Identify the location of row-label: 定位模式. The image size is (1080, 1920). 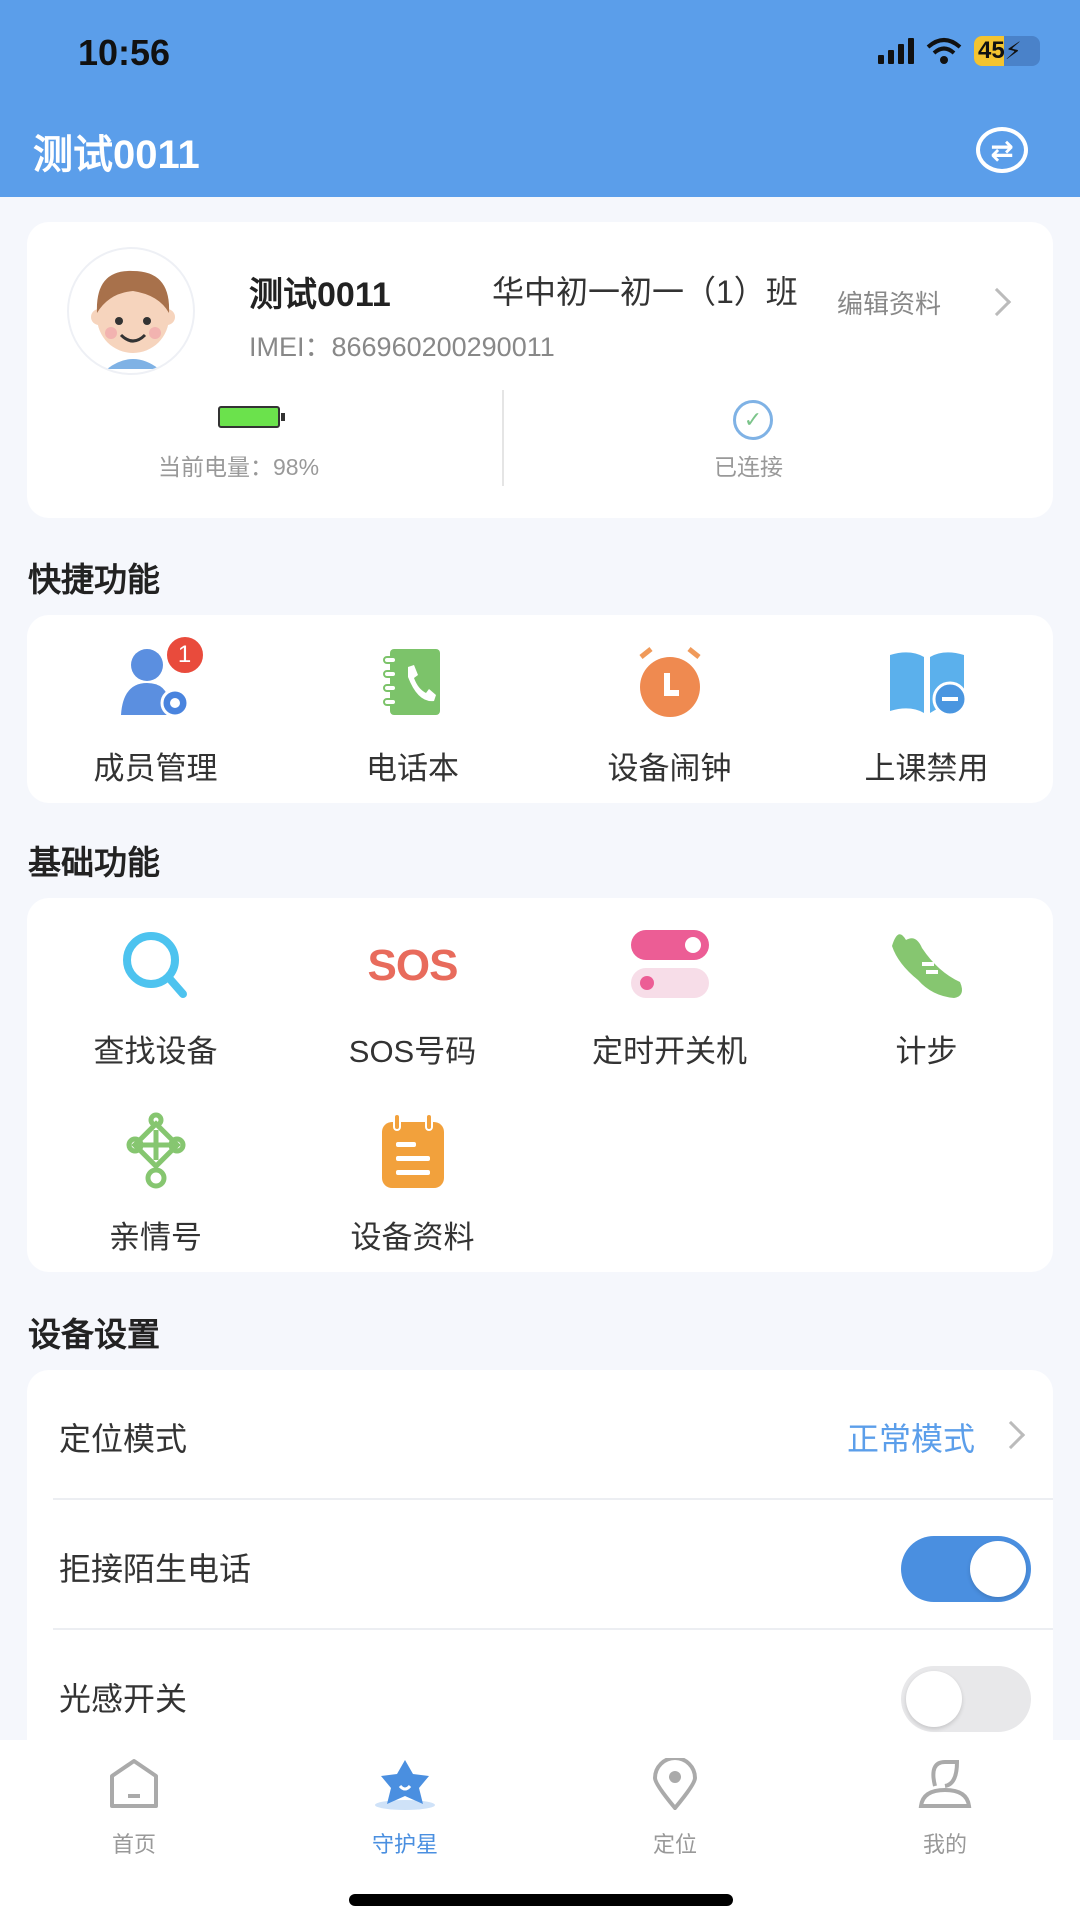
(123, 1439).